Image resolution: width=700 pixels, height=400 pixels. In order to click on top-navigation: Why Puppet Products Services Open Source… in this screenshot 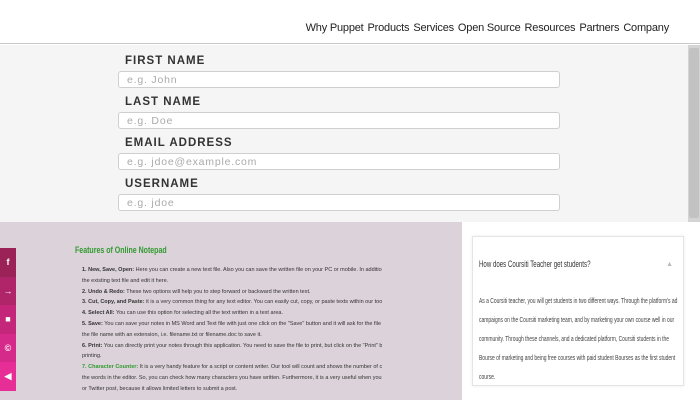, I will do `click(488, 28)`.